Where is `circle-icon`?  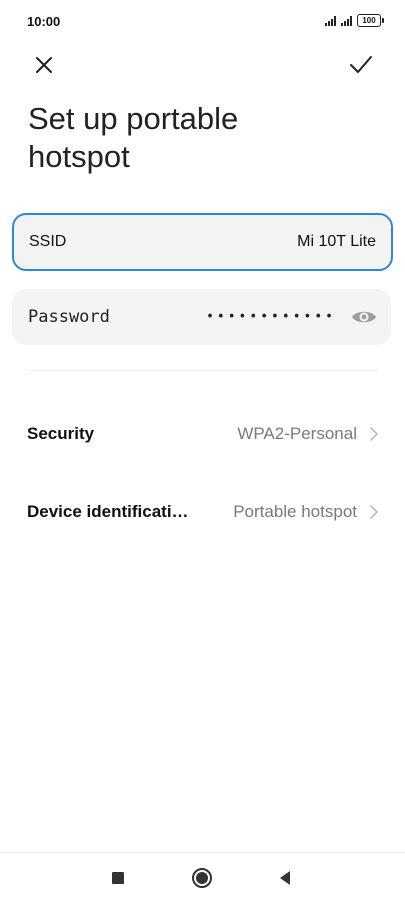 circle-icon is located at coordinates (202, 878).